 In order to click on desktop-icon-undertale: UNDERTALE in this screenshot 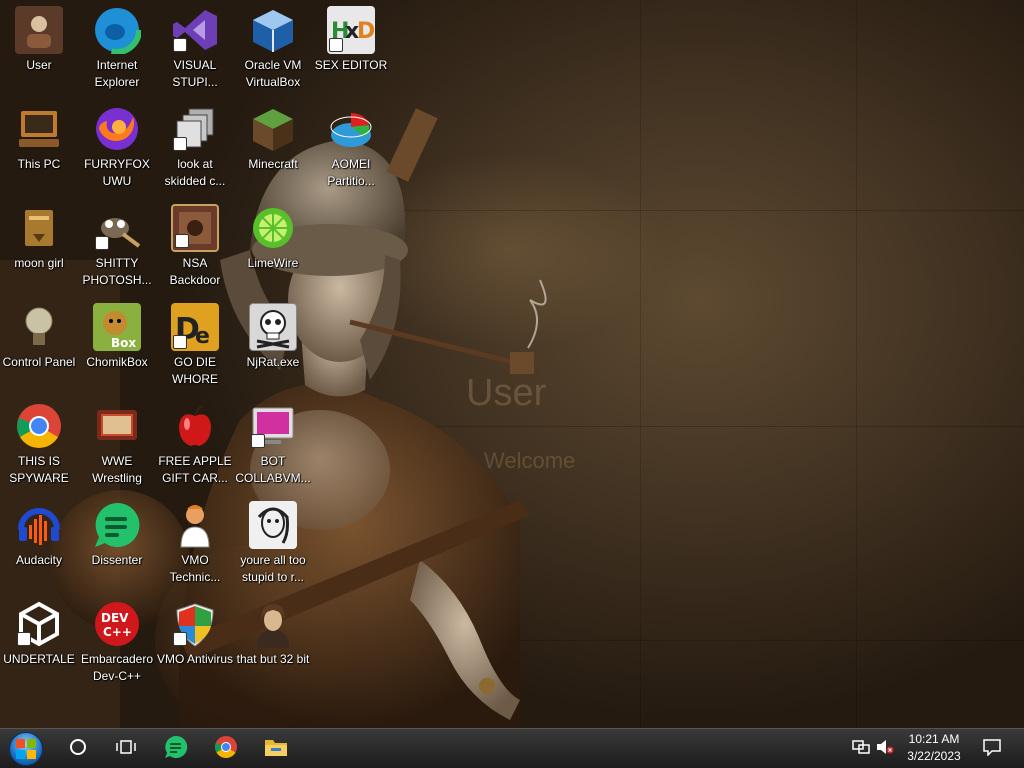, I will do `click(39, 641)`.